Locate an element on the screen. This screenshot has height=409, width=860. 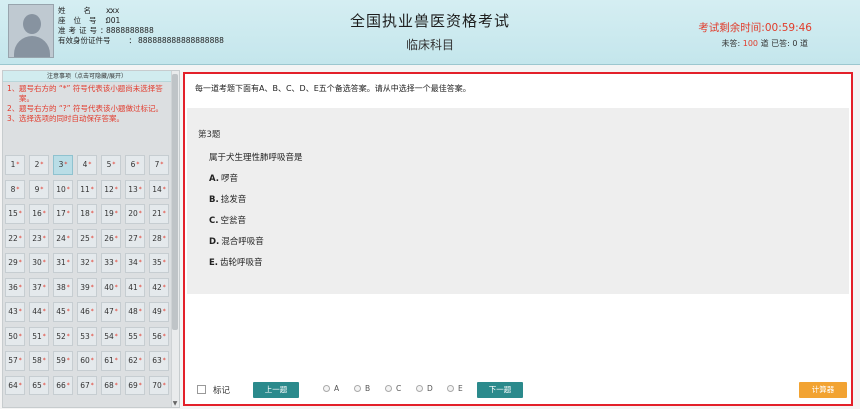
question-nav-item: 10 * is located at coordinates (63, 189).